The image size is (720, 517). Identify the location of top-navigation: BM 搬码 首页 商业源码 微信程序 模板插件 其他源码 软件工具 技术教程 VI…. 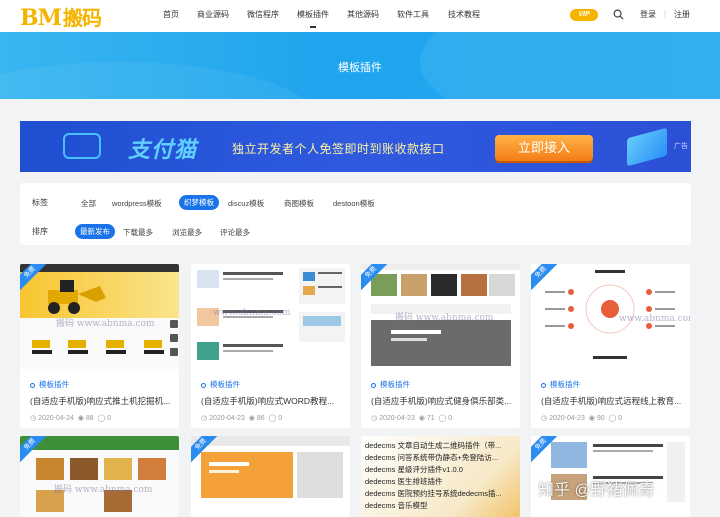
(360, 16).